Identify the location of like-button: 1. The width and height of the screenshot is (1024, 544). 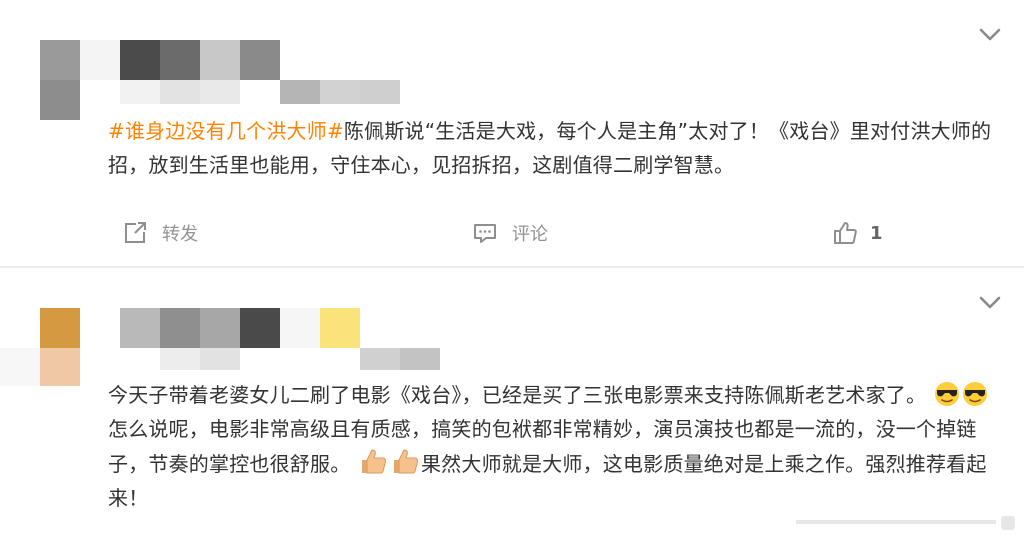
(857, 233).